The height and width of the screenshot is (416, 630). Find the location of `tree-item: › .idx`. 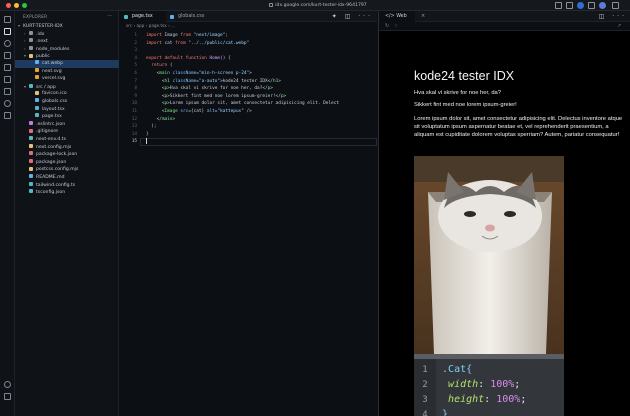

tree-item: › .idx is located at coordinates (67, 34).